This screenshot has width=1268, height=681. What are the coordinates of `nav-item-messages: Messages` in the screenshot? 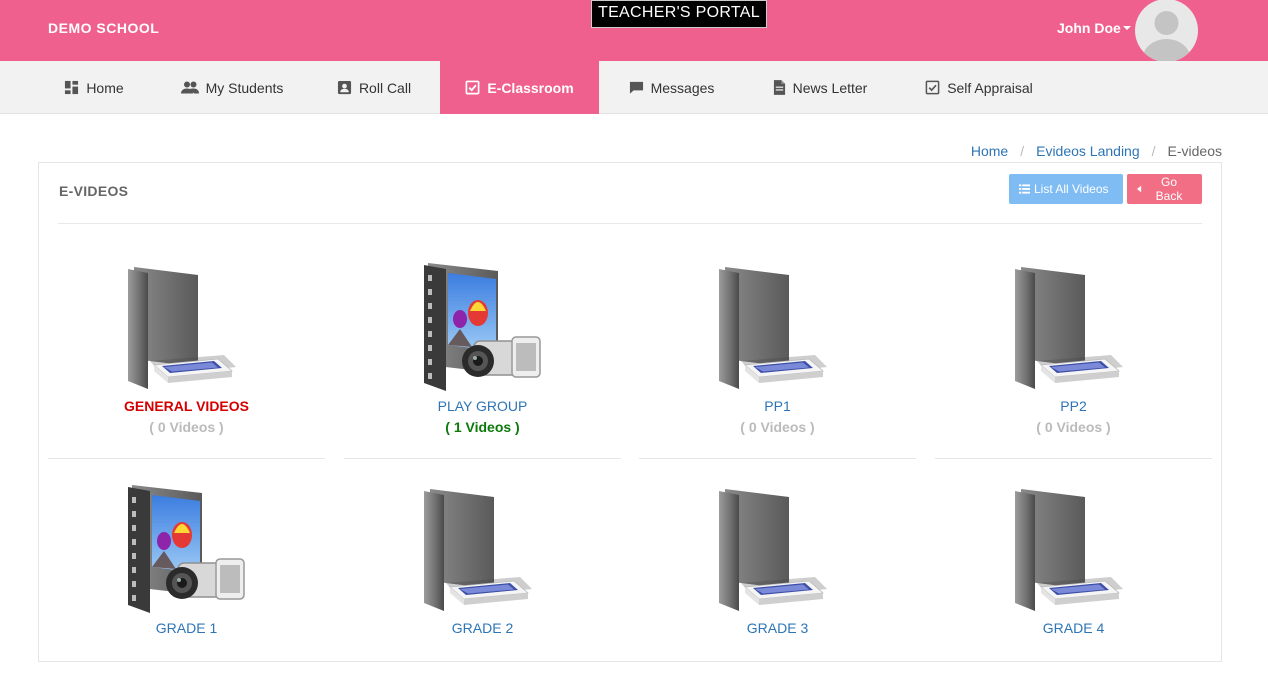 It's located at (671, 87).